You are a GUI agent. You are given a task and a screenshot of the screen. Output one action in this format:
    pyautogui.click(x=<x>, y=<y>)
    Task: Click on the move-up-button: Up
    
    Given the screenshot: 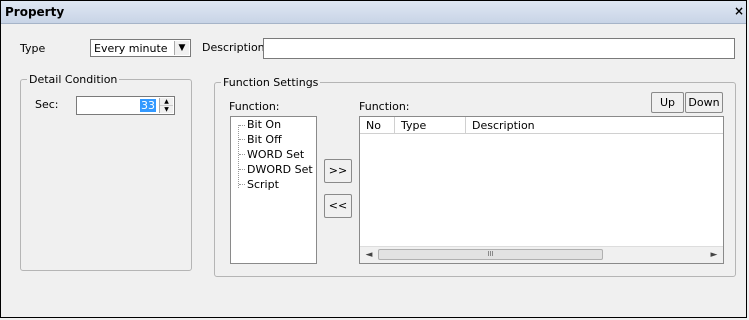 What is the action you would take?
    pyautogui.click(x=667, y=102)
    